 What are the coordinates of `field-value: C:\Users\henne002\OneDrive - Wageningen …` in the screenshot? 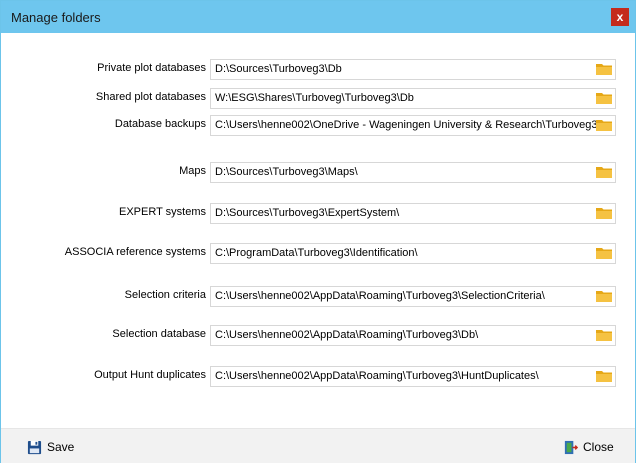 It's located at (406, 125).